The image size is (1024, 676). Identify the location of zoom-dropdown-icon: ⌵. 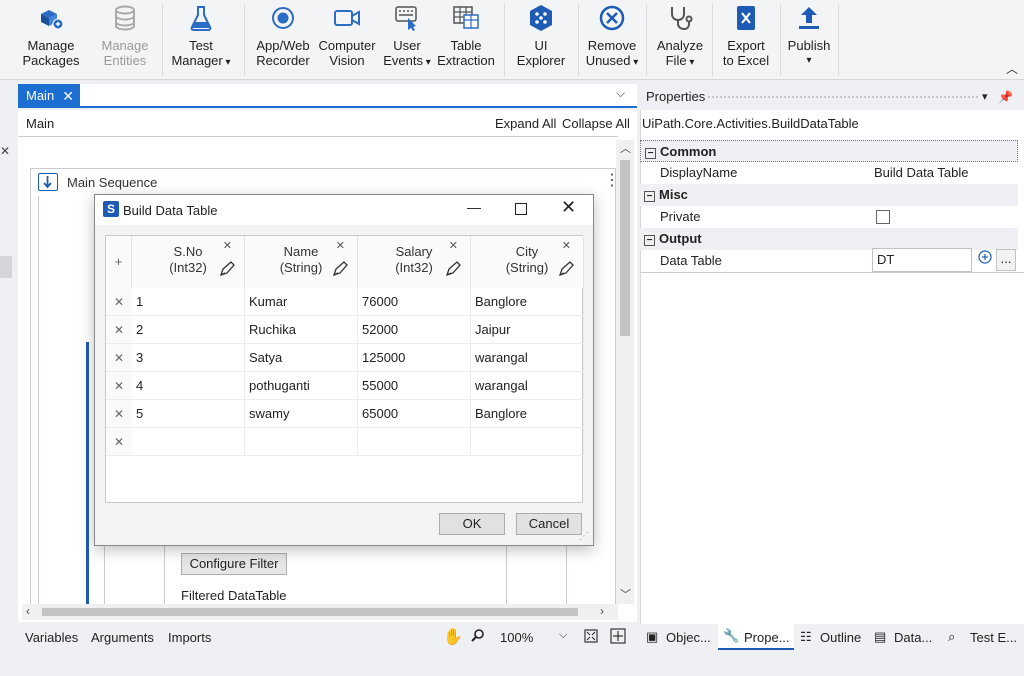
(563, 635).